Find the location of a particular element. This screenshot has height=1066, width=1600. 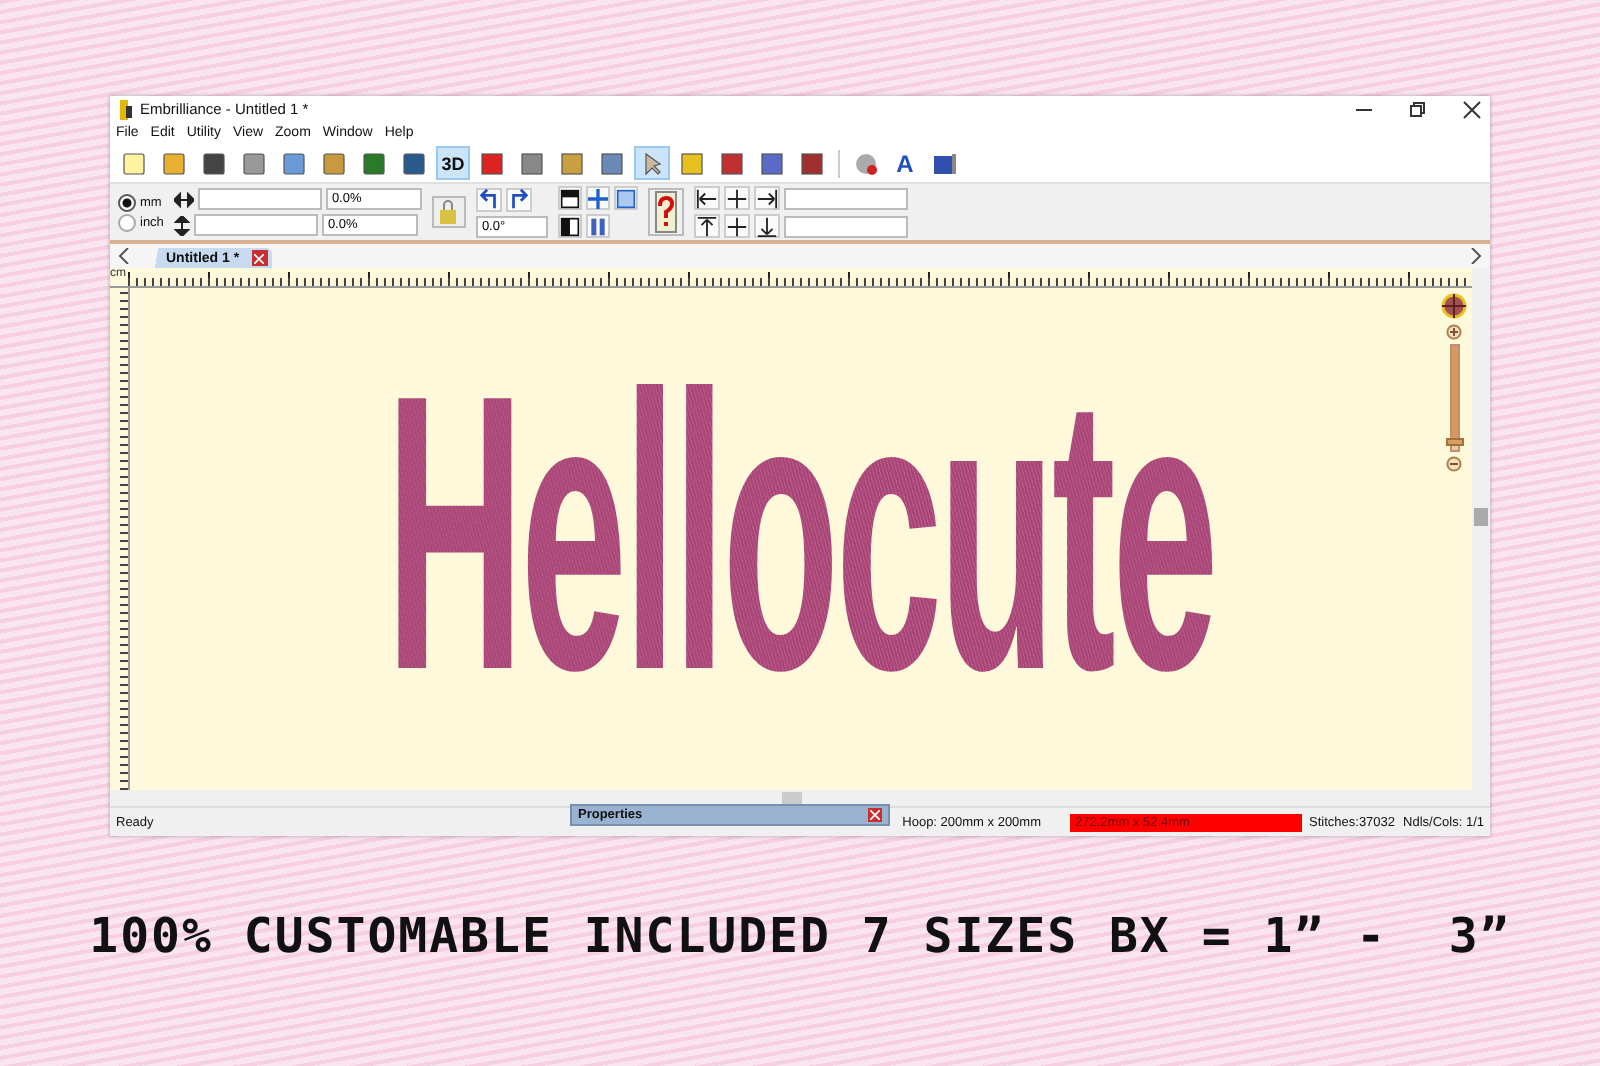

scroll-left-icon is located at coordinates (124, 256).